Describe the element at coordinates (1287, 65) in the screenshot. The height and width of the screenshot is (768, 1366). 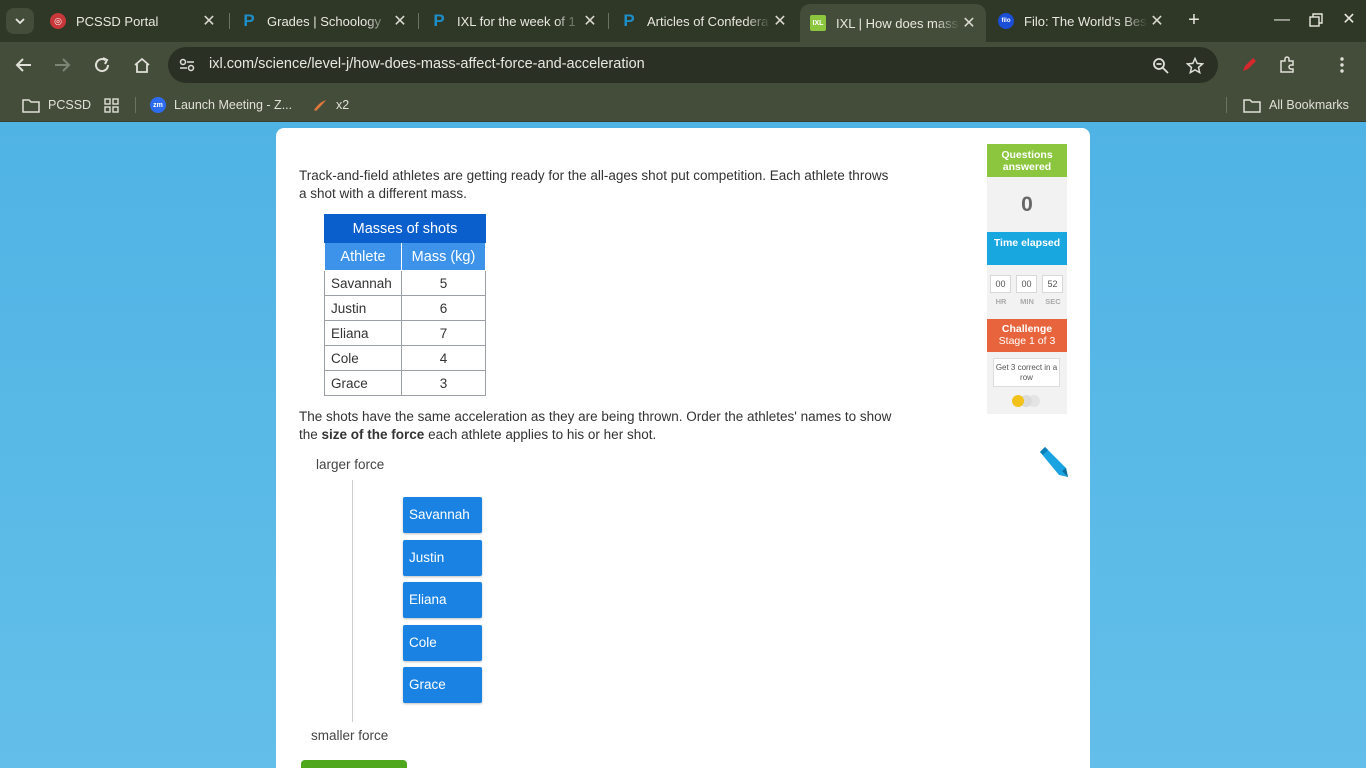
I see `extensions-puzzle-icon` at that location.